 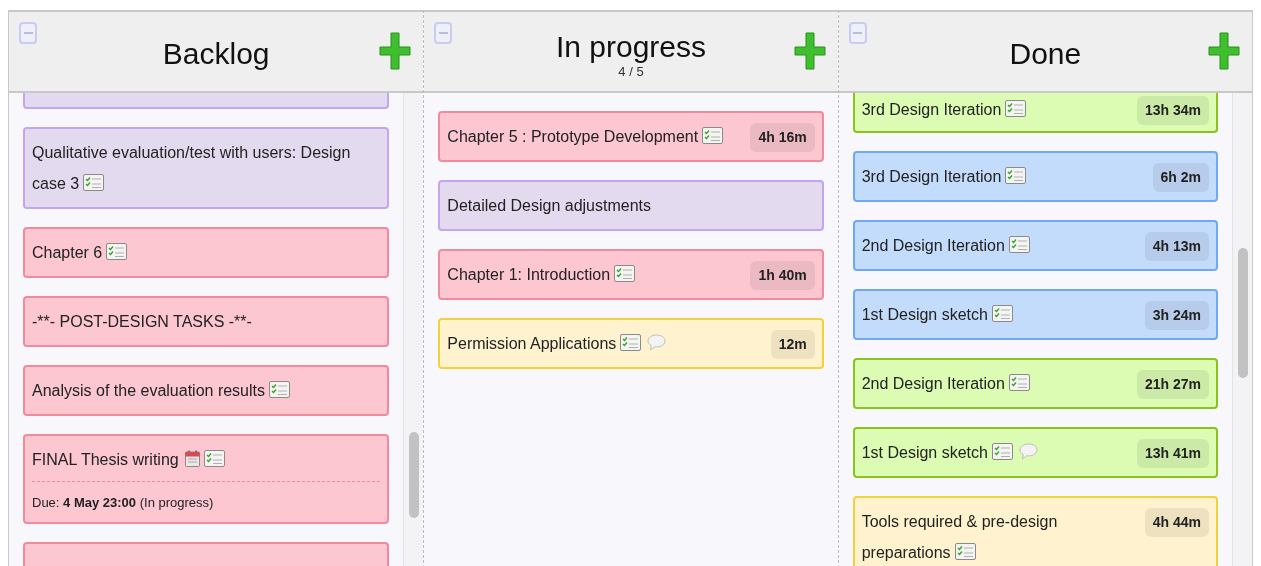 I want to click on task-card: FINAL Thesis writing Due: 4 May 23:00 (In progress), so click(x=206, y=479).